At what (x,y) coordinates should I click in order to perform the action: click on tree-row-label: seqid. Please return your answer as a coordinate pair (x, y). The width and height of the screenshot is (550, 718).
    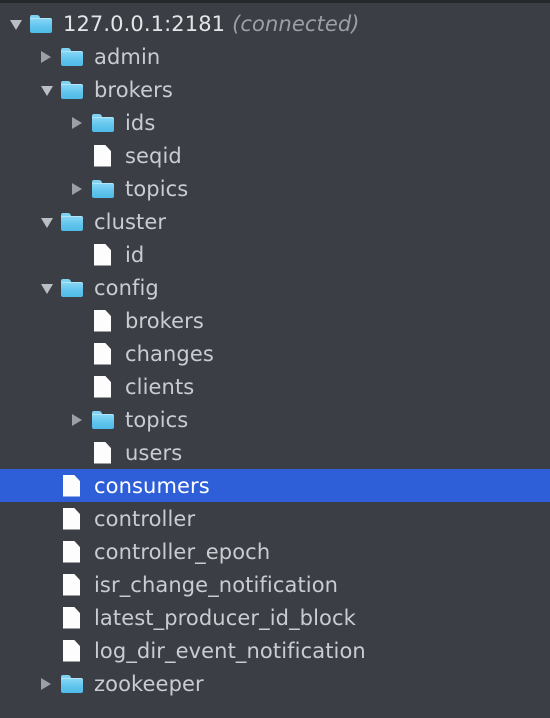
    Looking at the image, I should click on (153, 155).